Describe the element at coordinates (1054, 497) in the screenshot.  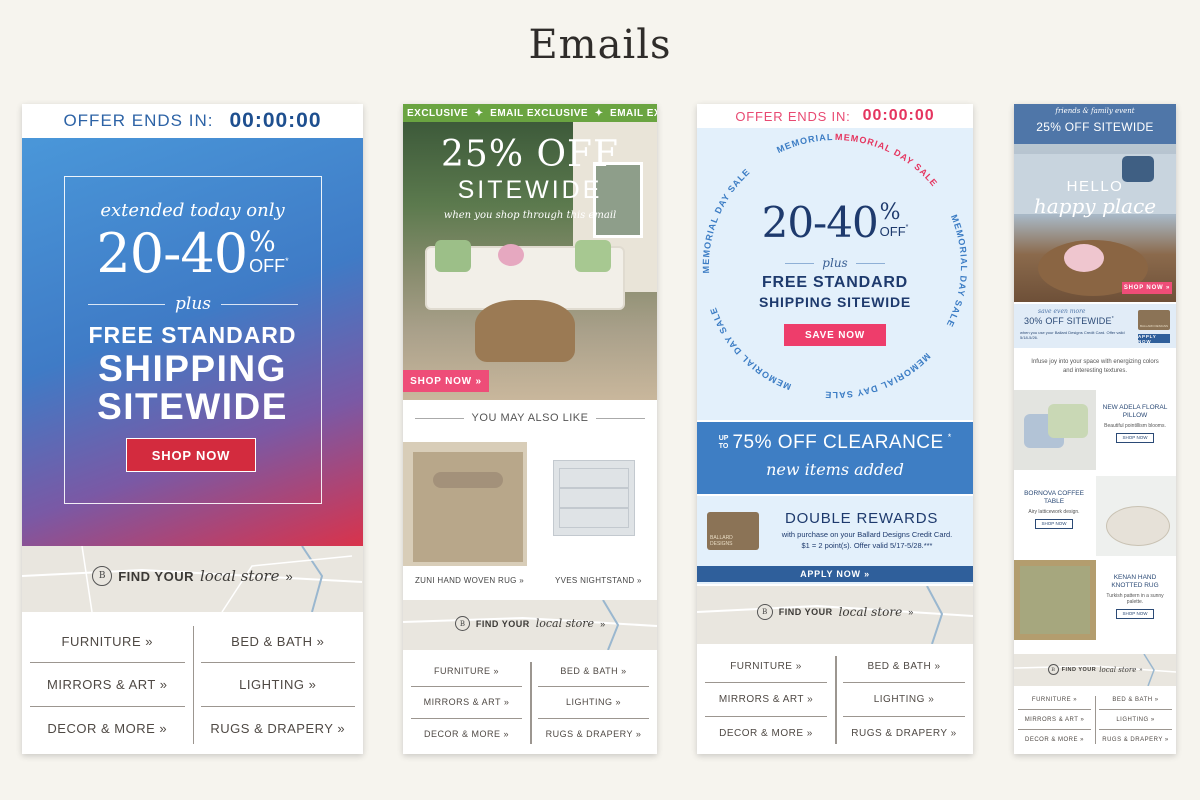
I see `product-2-title: BORNOVA COFFEE TABLE` at that location.